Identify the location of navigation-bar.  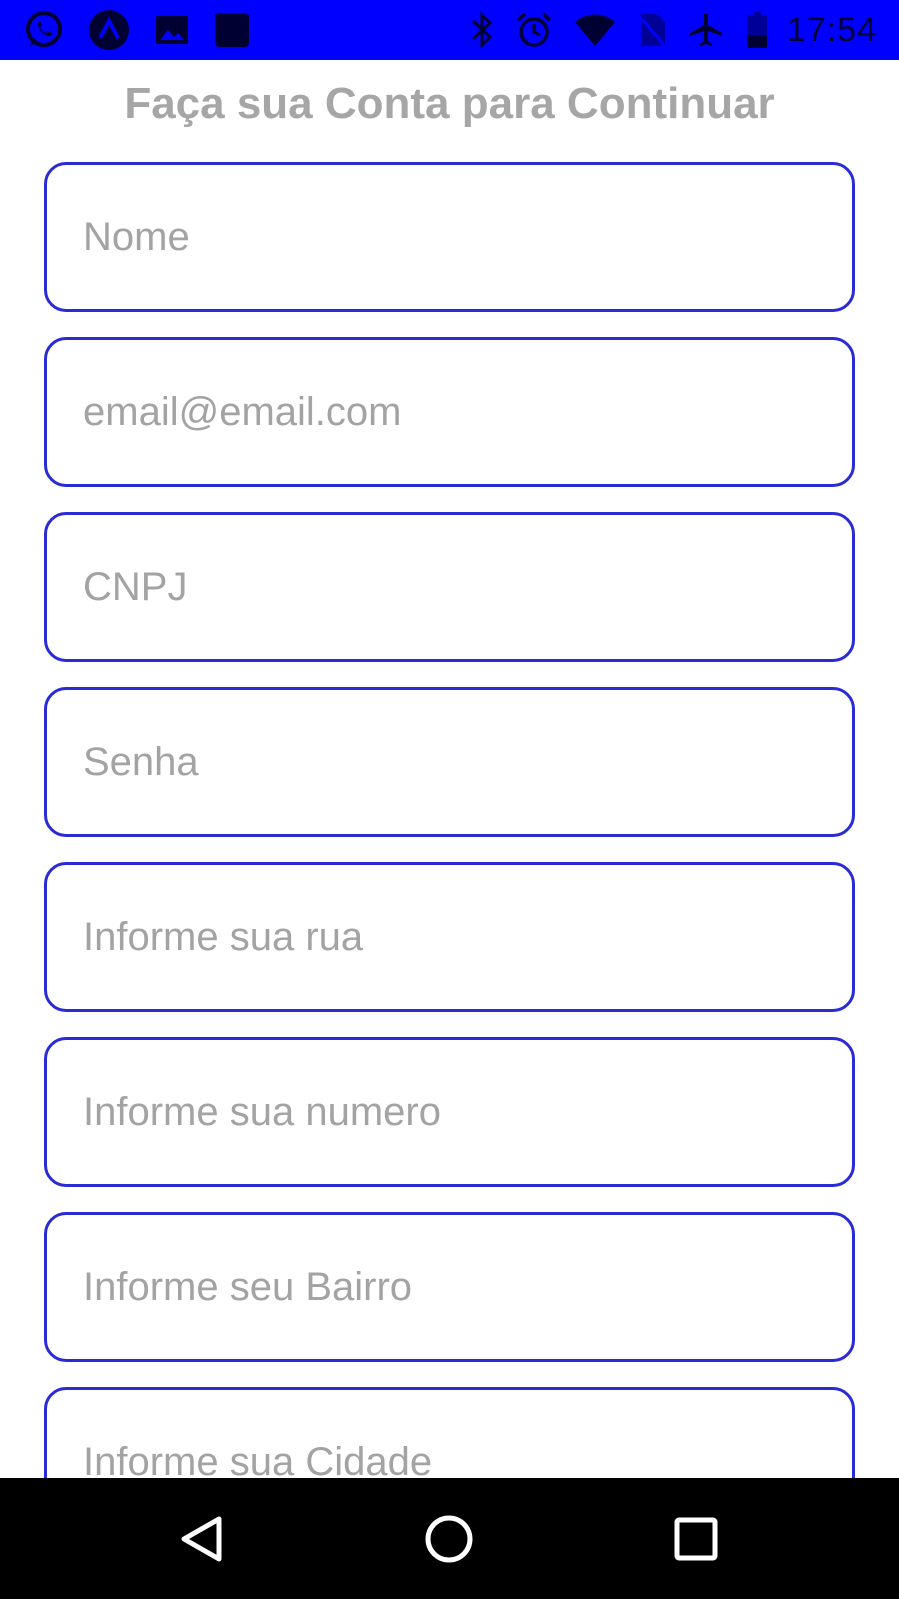
(449, 1538).